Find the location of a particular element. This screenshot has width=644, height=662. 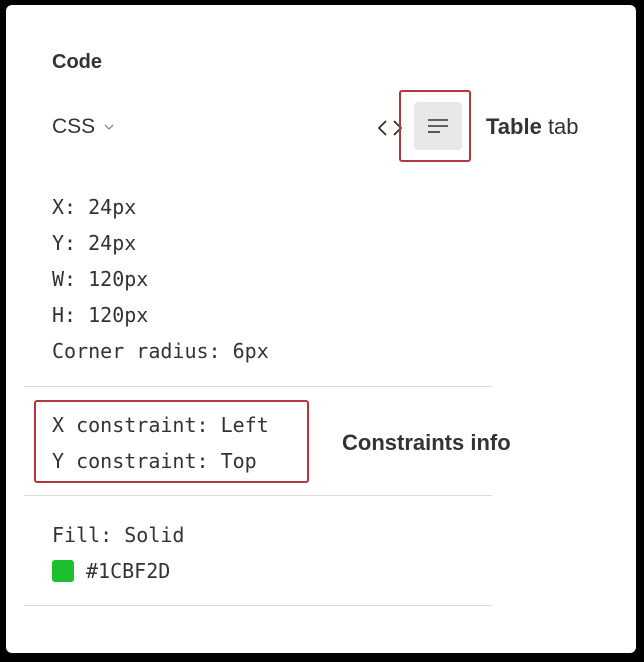

table-tab-highlight is located at coordinates (435, 126).